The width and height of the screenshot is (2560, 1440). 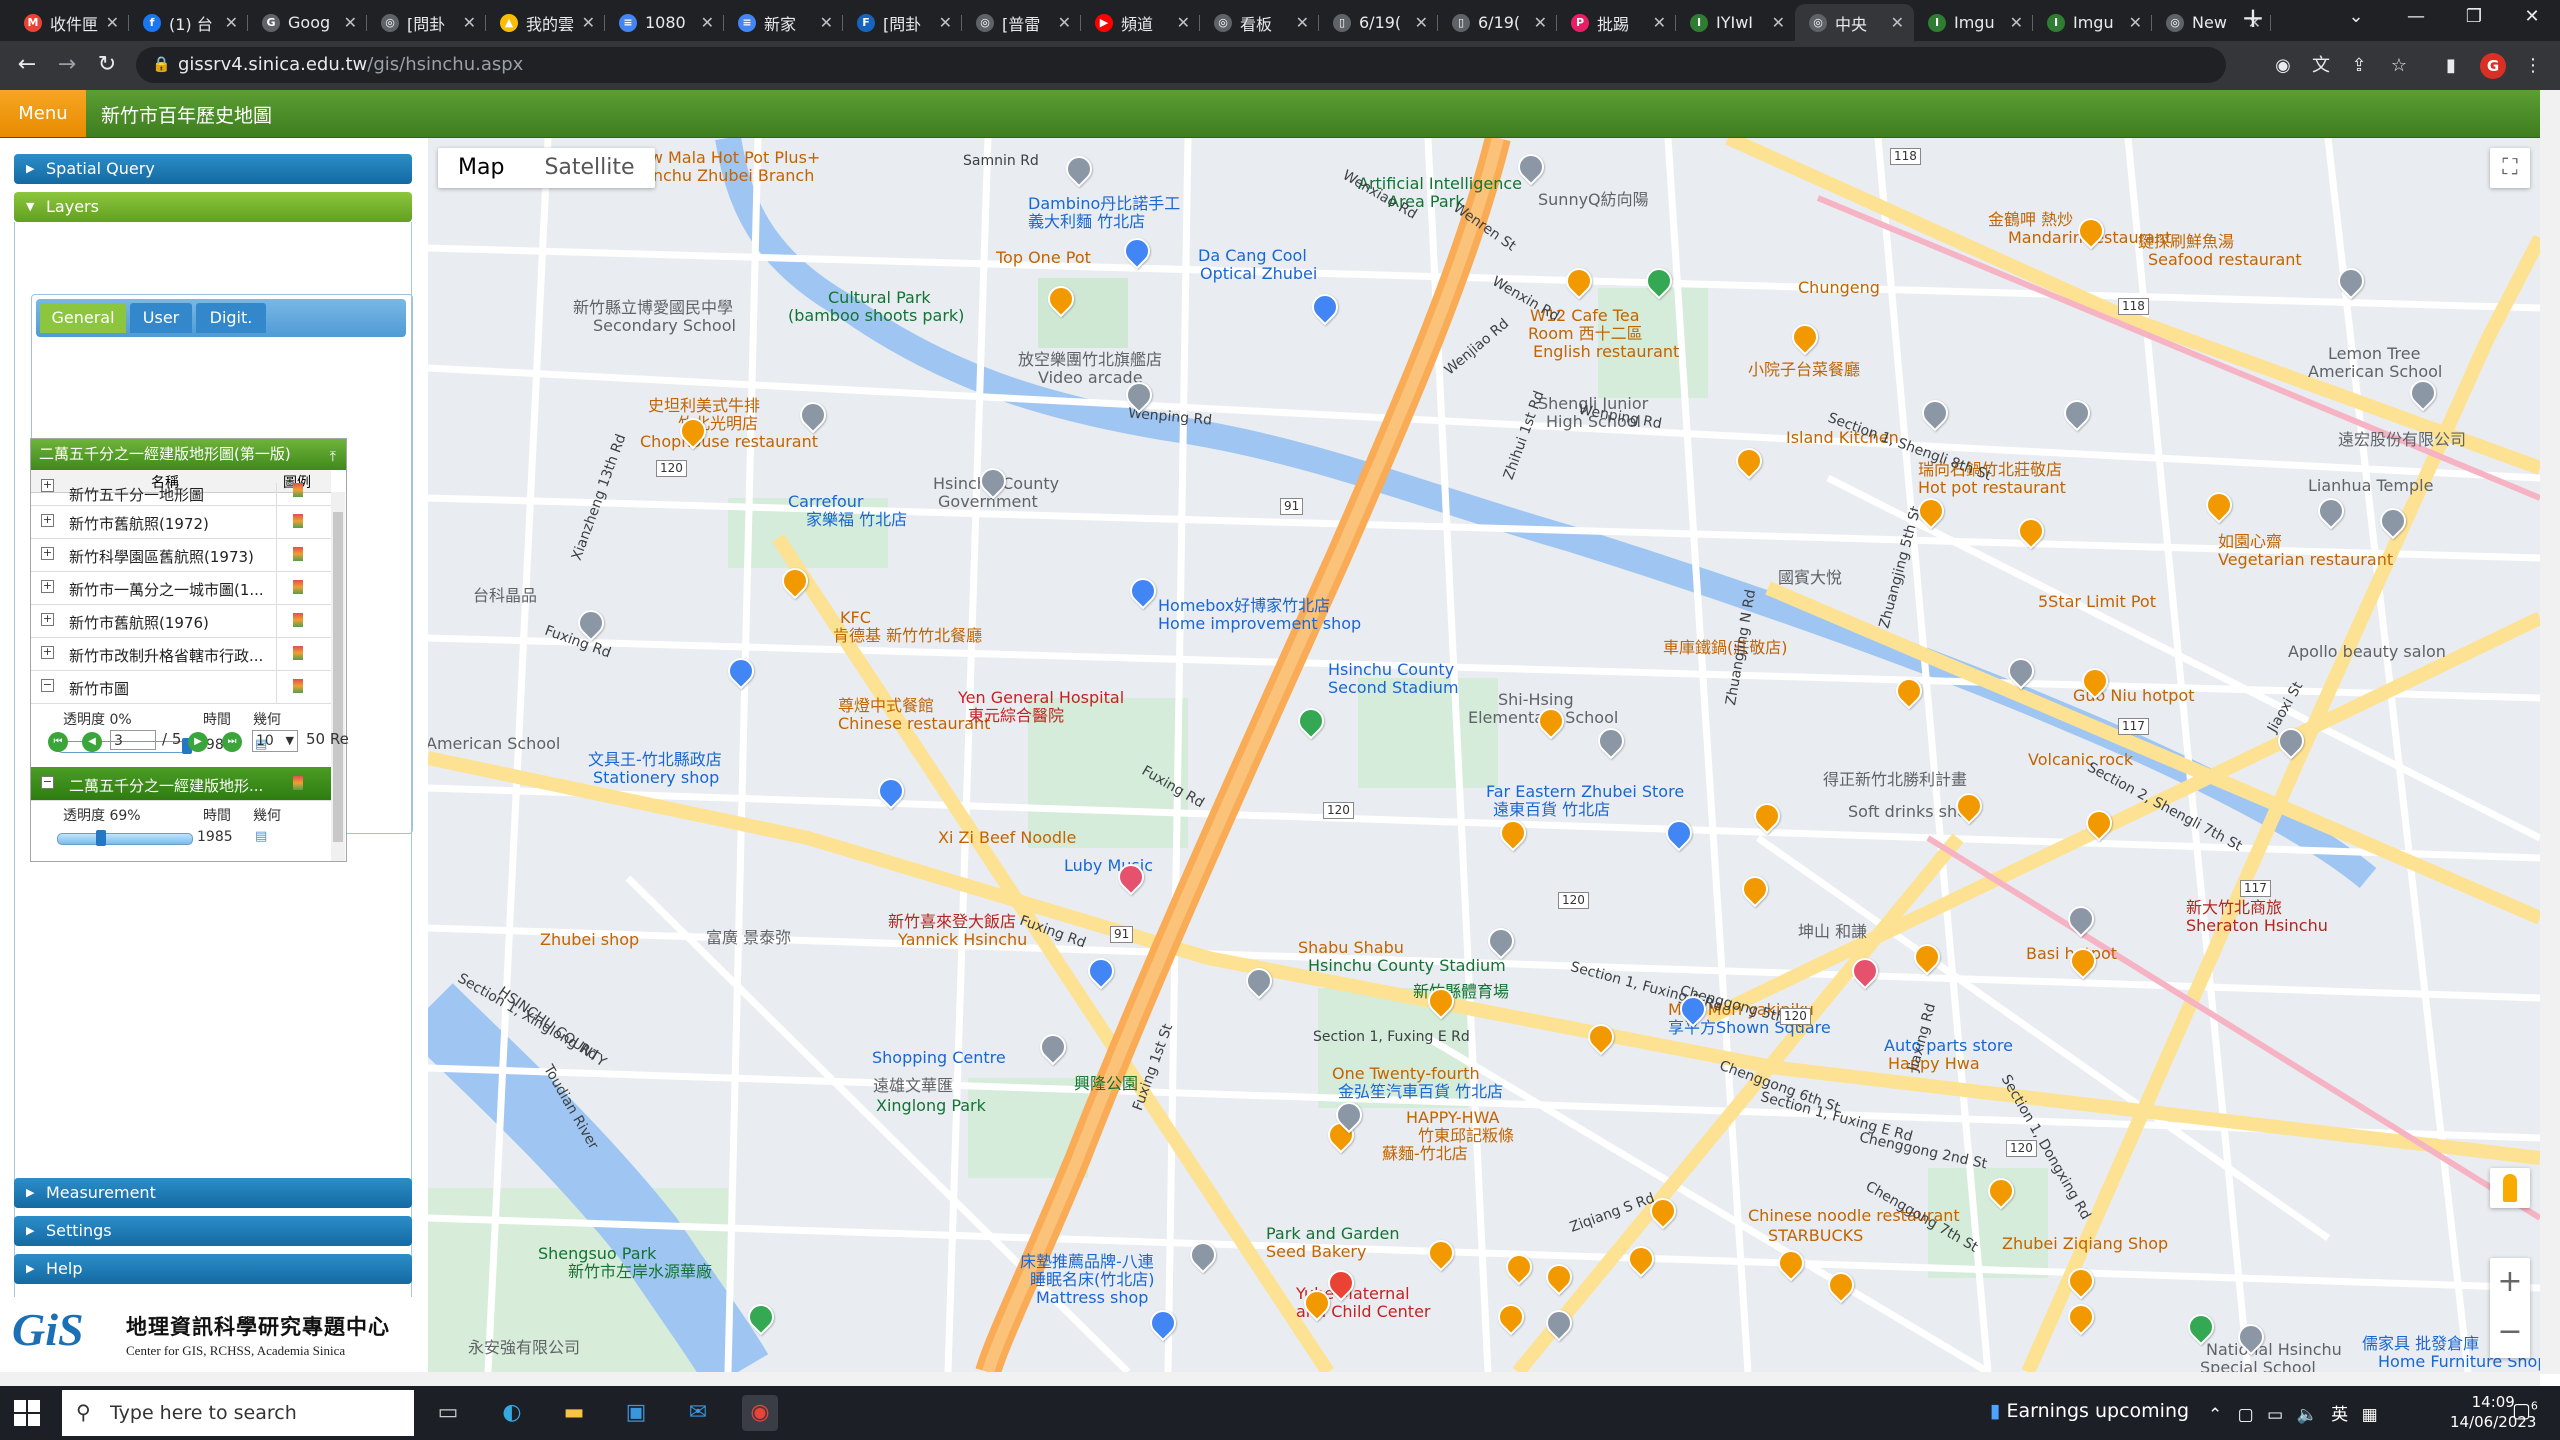 I want to click on tab-general: General, so click(x=83, y=318).